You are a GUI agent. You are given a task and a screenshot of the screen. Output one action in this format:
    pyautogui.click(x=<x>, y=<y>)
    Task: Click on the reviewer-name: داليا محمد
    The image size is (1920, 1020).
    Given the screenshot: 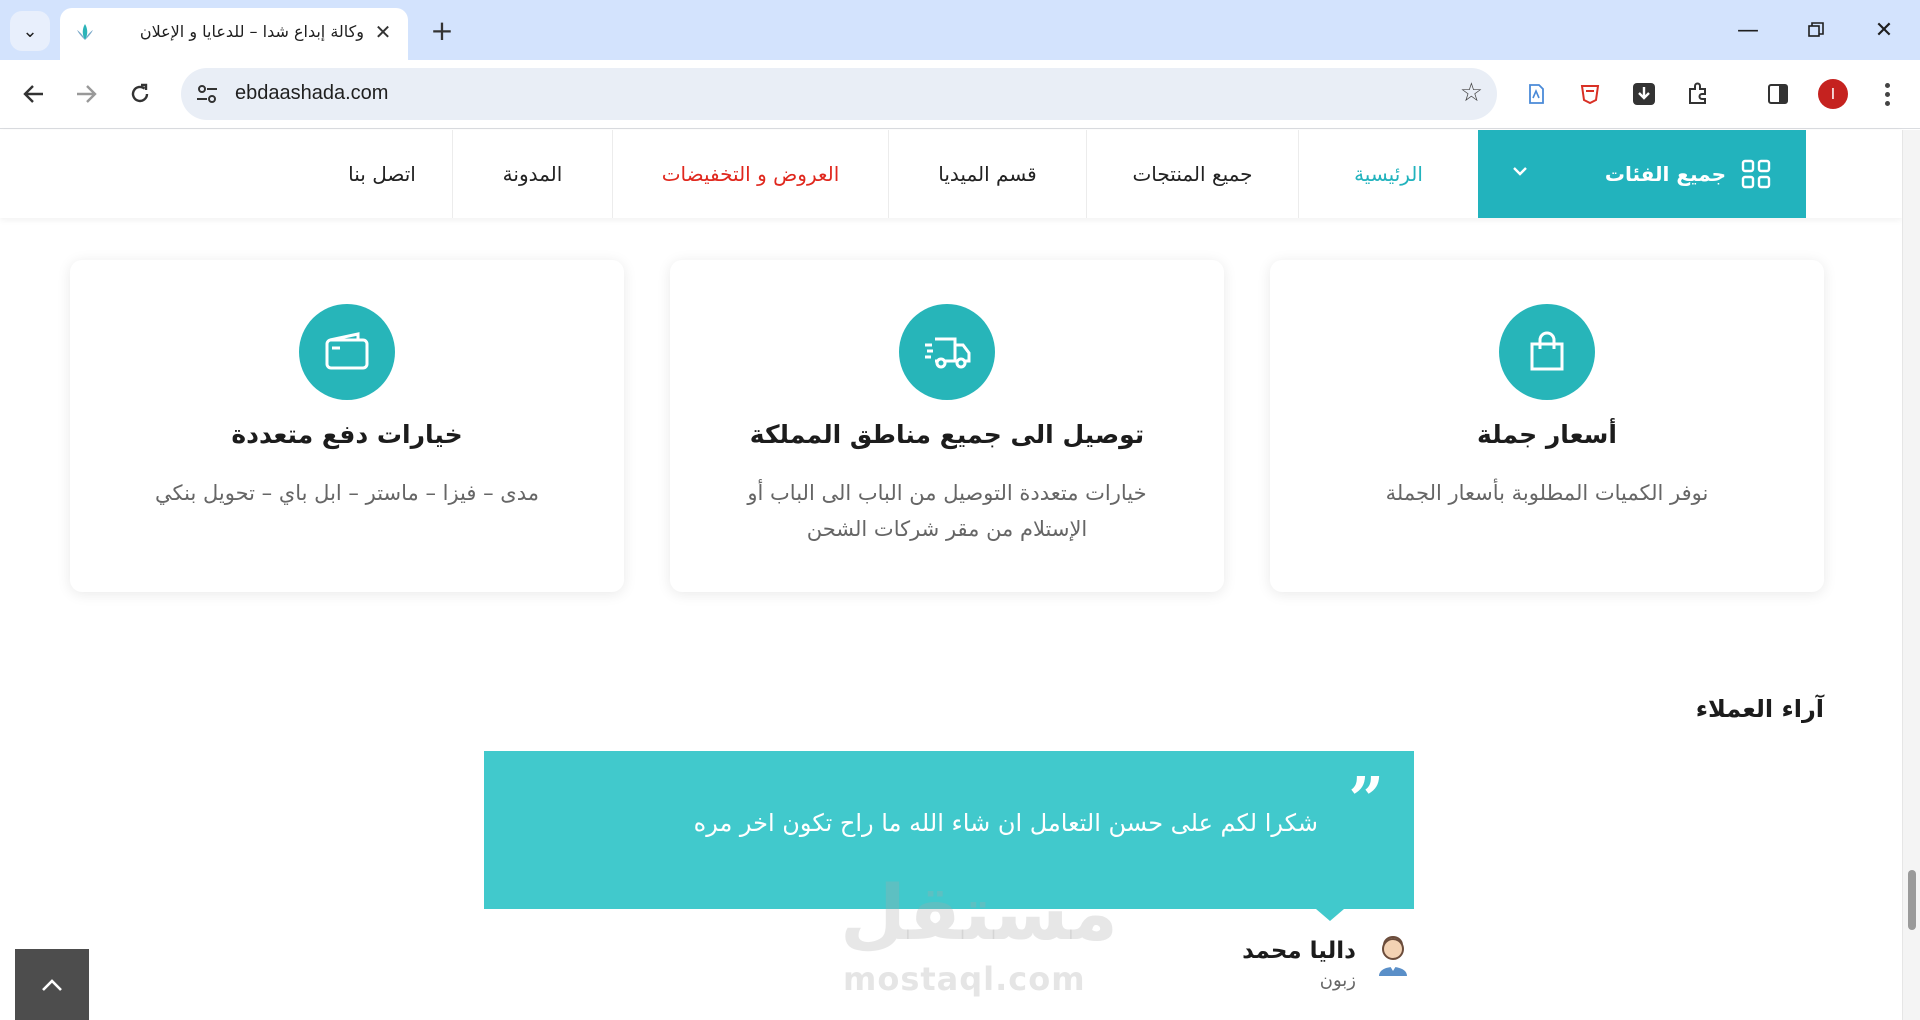 What is the action you would take?
    pyautogui.click(x=1299, y=951)
    